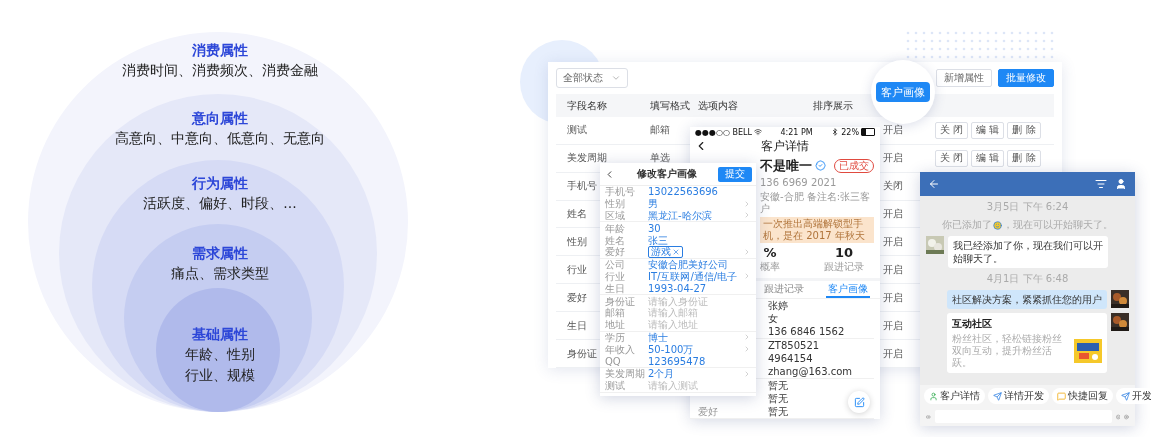 This screenshot has height=437, width=1151. What do you see at coordinates (220, 70) in the screenshot?
I see `layer-description: 消费时间、消费频次、消费金融` at bounding box center [220, 70].